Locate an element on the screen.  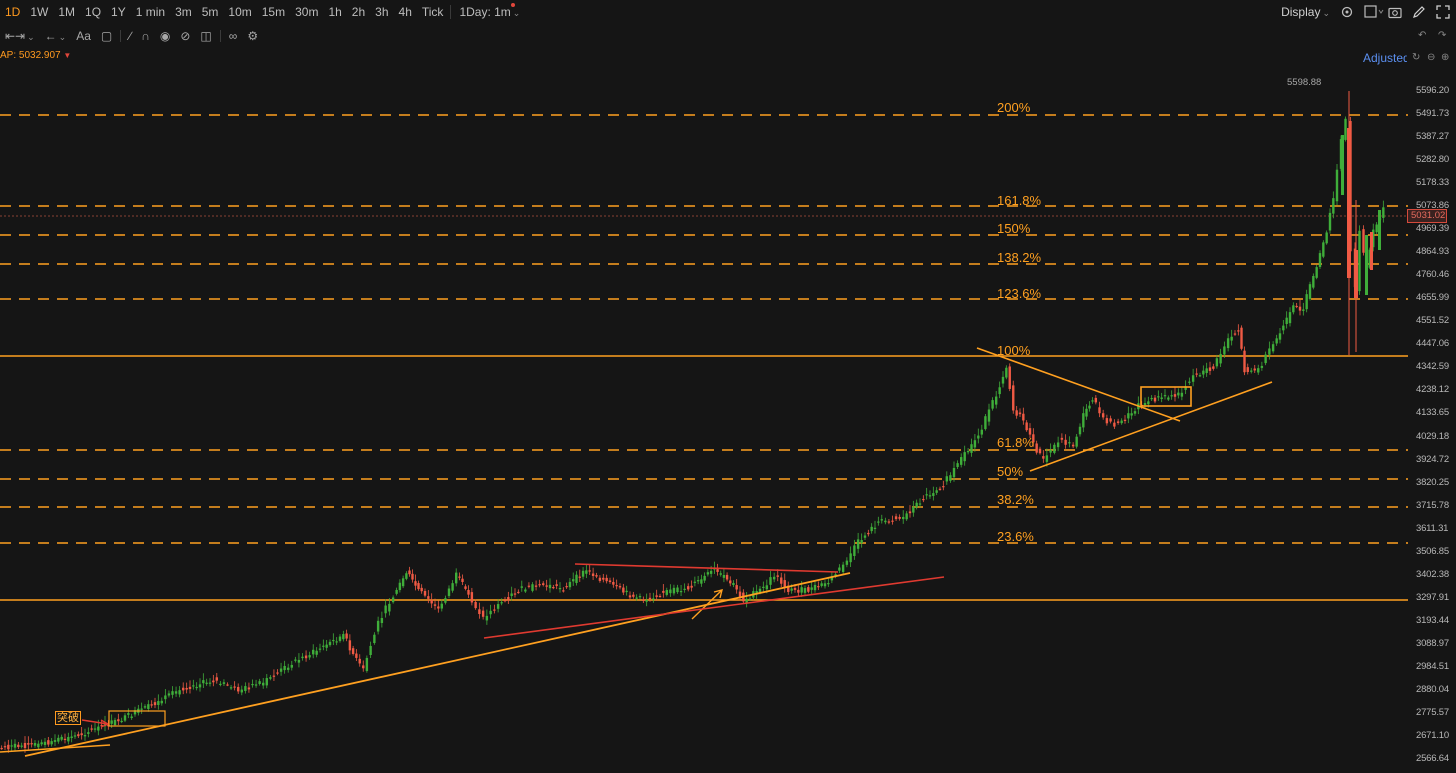
price-tick-label: 2880.04 is located at coordinates (1432, 689).